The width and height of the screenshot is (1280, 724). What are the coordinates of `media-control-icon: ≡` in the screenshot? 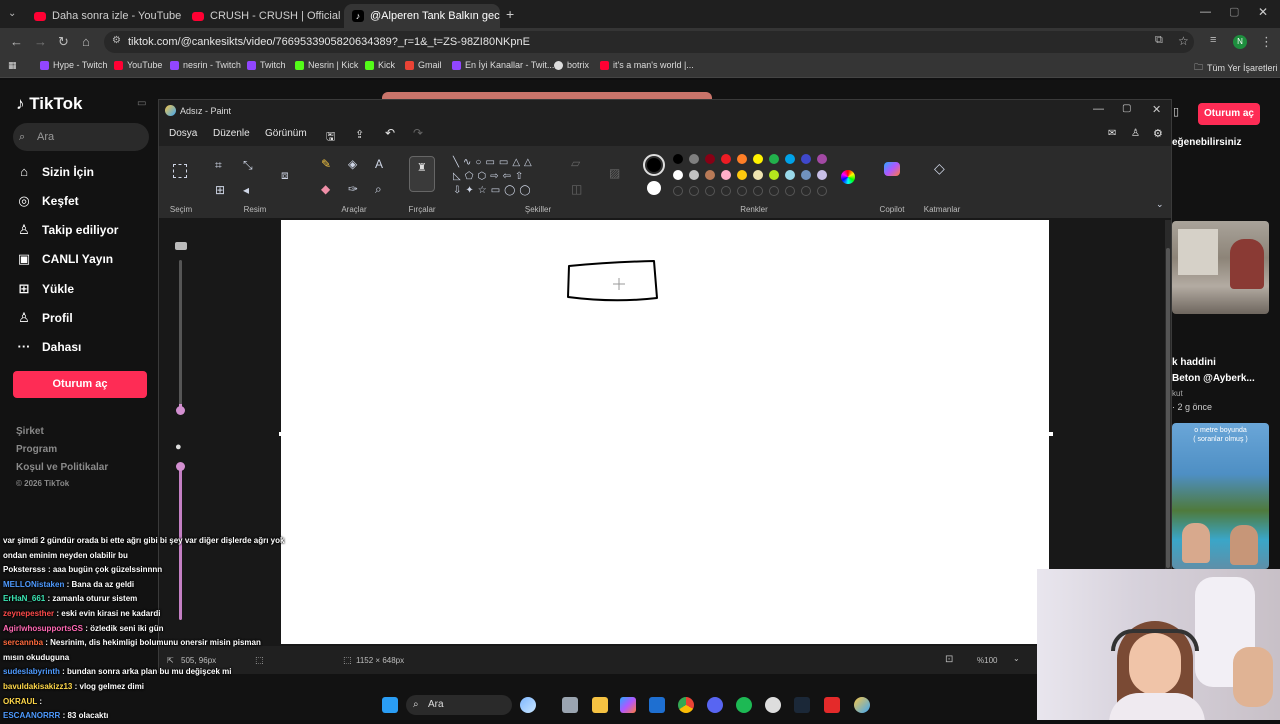 It's located at (1213, 40).